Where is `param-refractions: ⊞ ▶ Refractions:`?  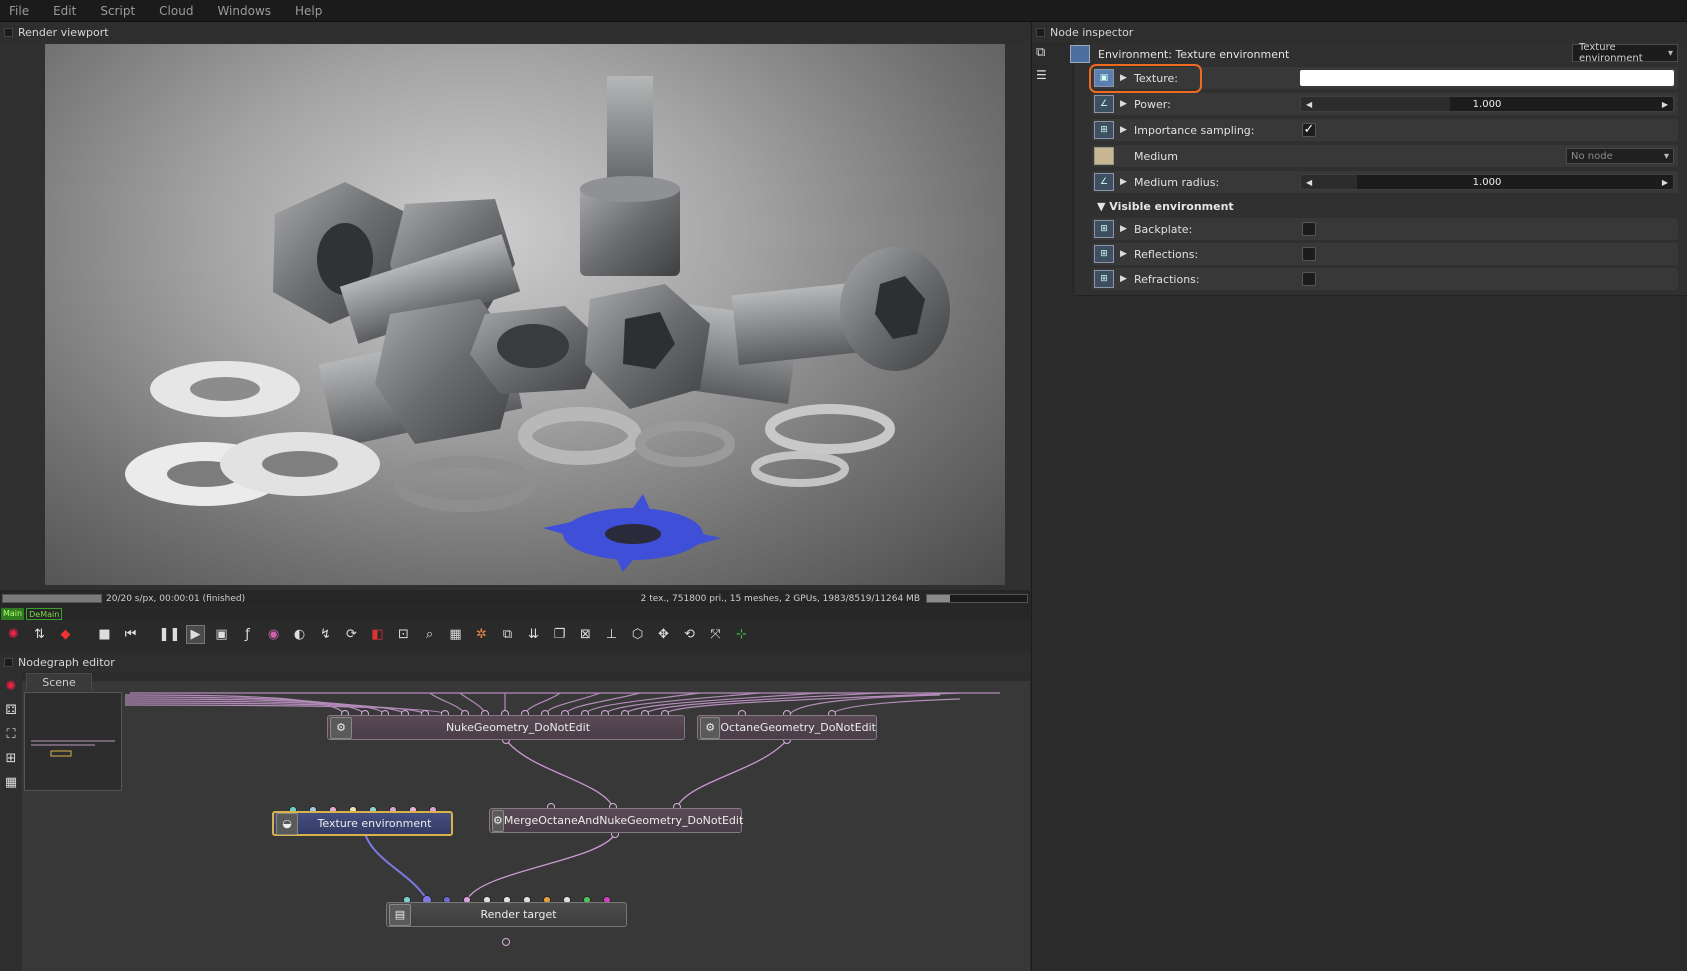 param-refractions: ⊞ ▶ Refractions: is located at coordinates (1385, 279).